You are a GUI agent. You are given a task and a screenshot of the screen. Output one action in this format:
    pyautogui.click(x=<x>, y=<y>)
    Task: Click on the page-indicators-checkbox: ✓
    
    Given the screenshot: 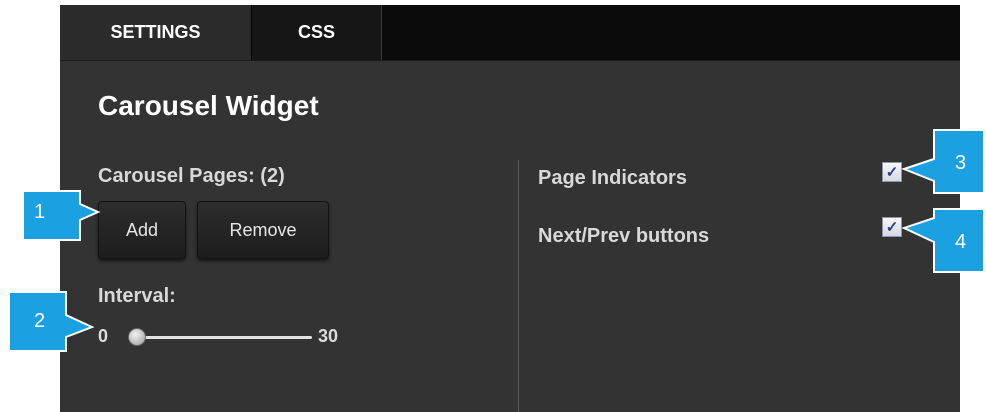 What is the action you would take?
    pyautogui.click(x=892, y=172)
    